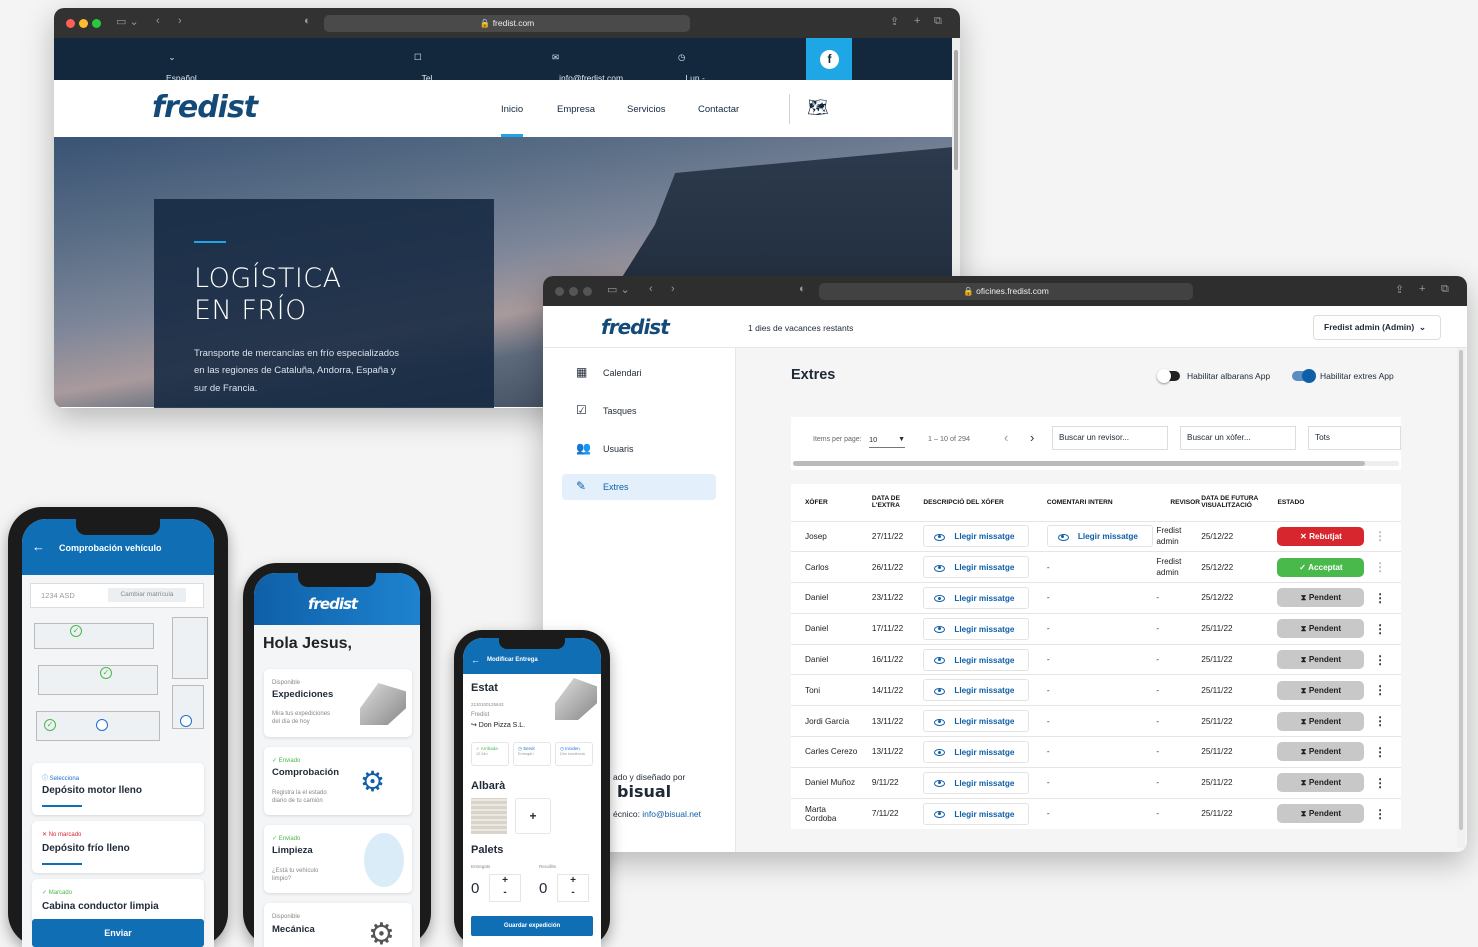 The image size is (1478, 947). I want to click on albara-photo, so click(489, 816).